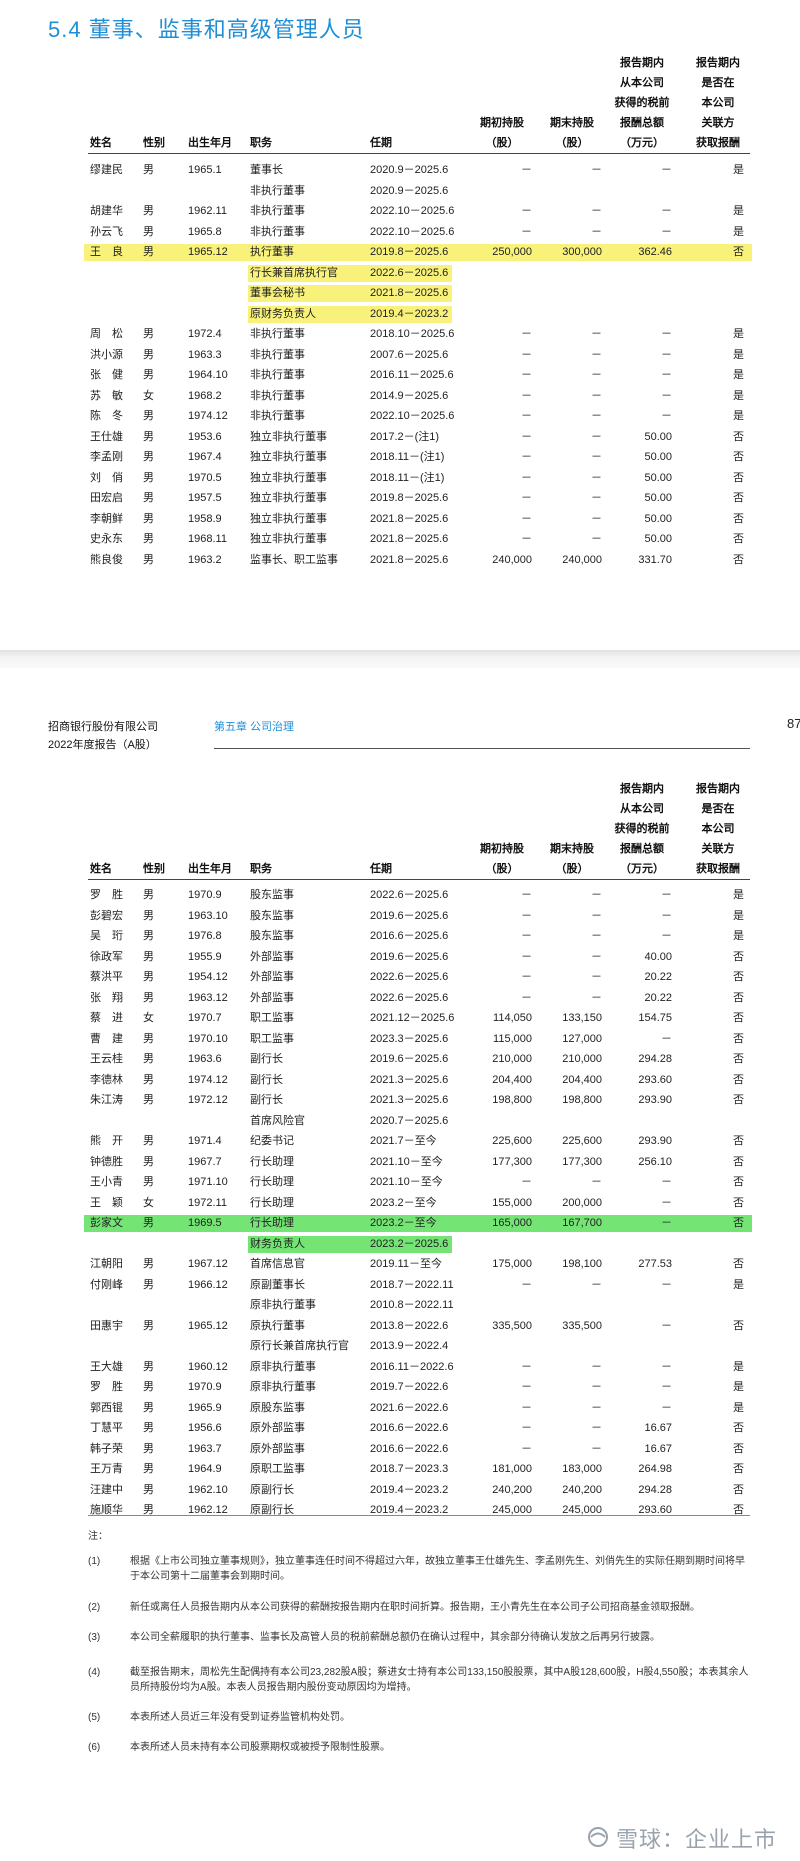  I want to click on cell-name: 徐政军, so click(106, 956).